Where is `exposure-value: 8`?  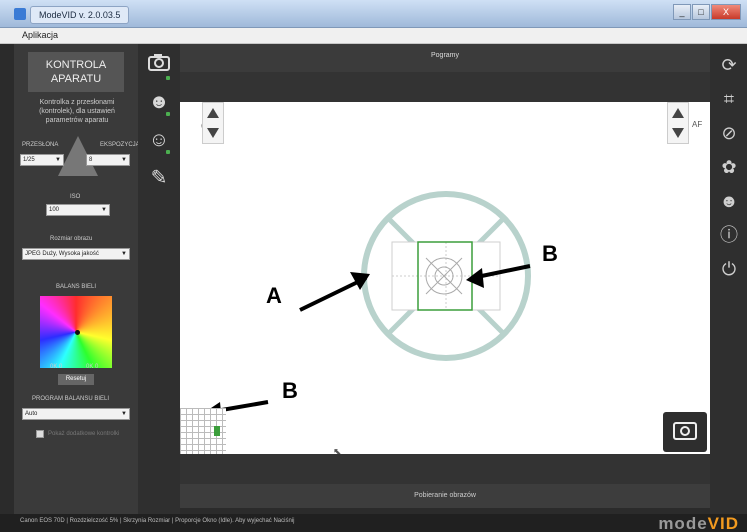
exposure-value: 8 is located at coordinates (91, 160).